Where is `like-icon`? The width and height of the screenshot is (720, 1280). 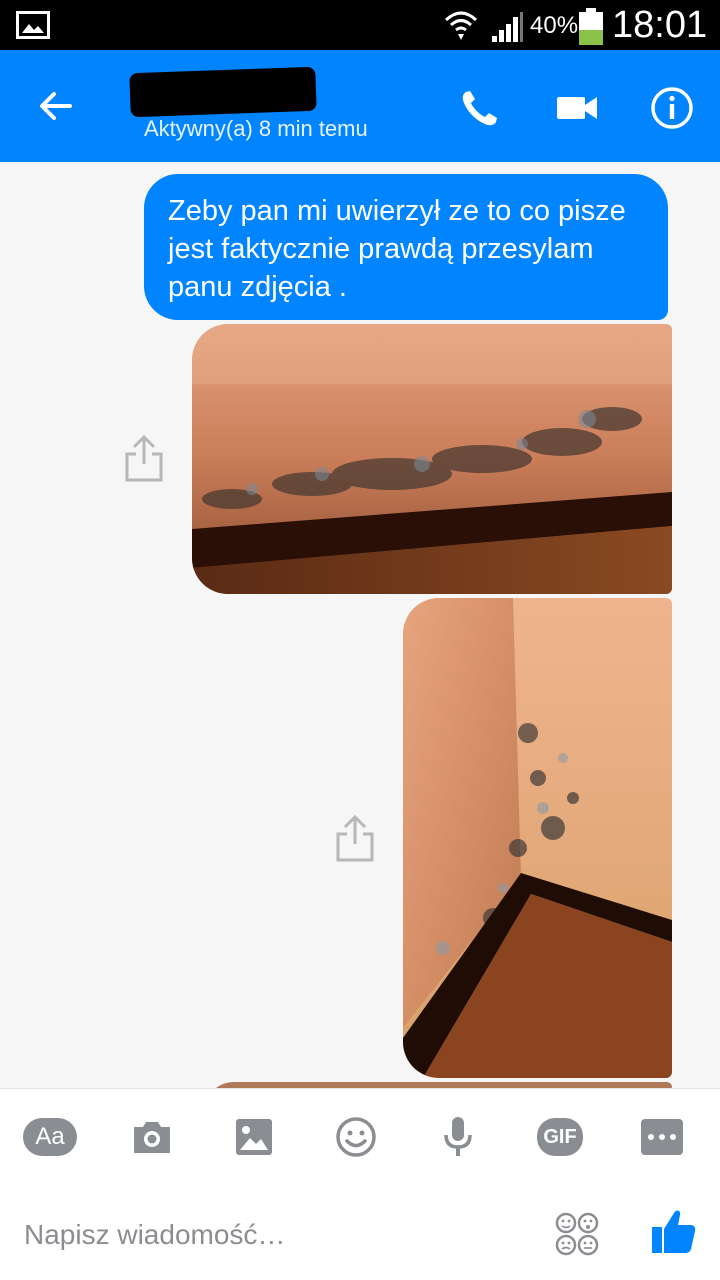
like-icon is located at coordinates (673, 1231).